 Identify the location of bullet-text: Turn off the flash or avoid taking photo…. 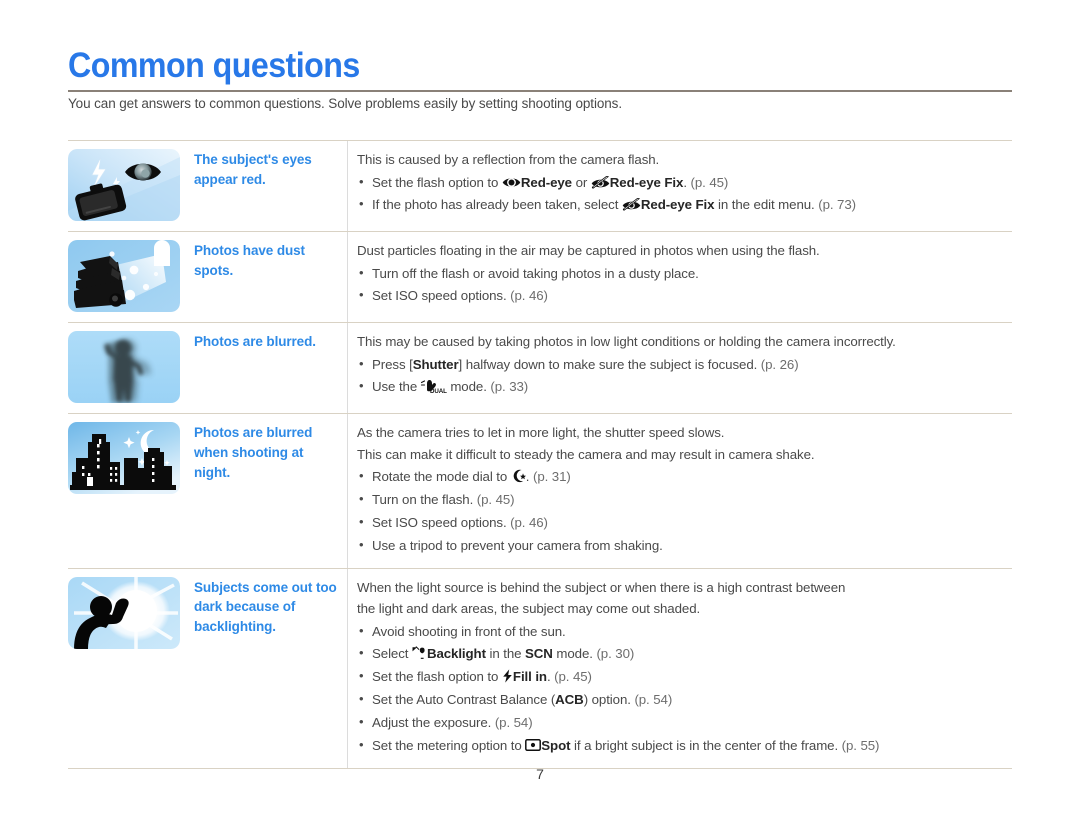
(535, 273).